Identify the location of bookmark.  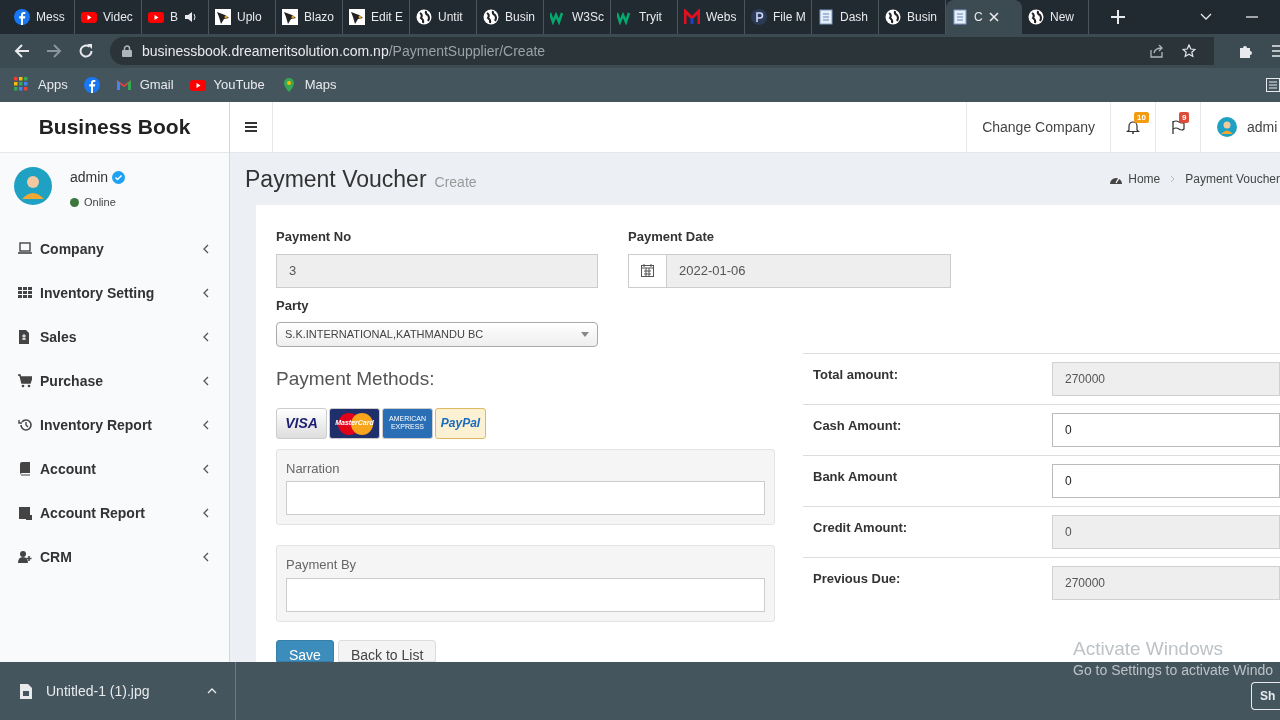
(91, 85).